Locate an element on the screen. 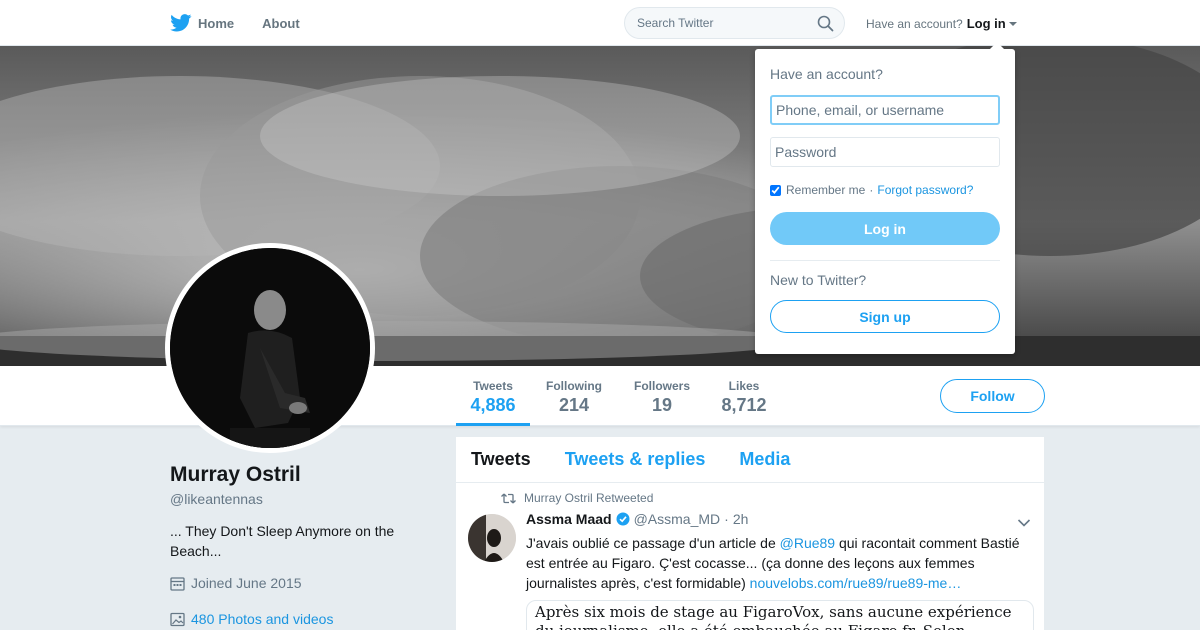  stat-likes-label: Likes is located at coordinates (744, 386).